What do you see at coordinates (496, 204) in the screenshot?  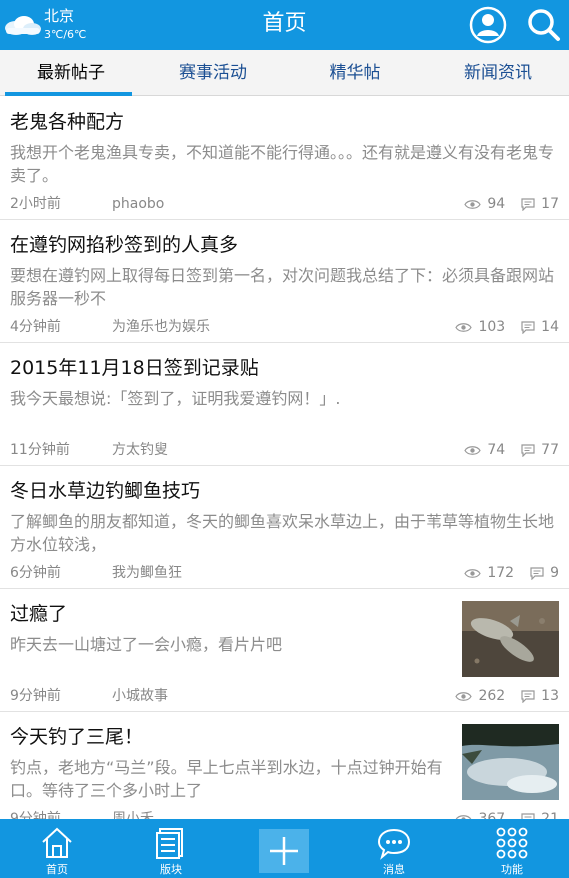 I see `post-view-count: 94` at bounding box center [496, 204].